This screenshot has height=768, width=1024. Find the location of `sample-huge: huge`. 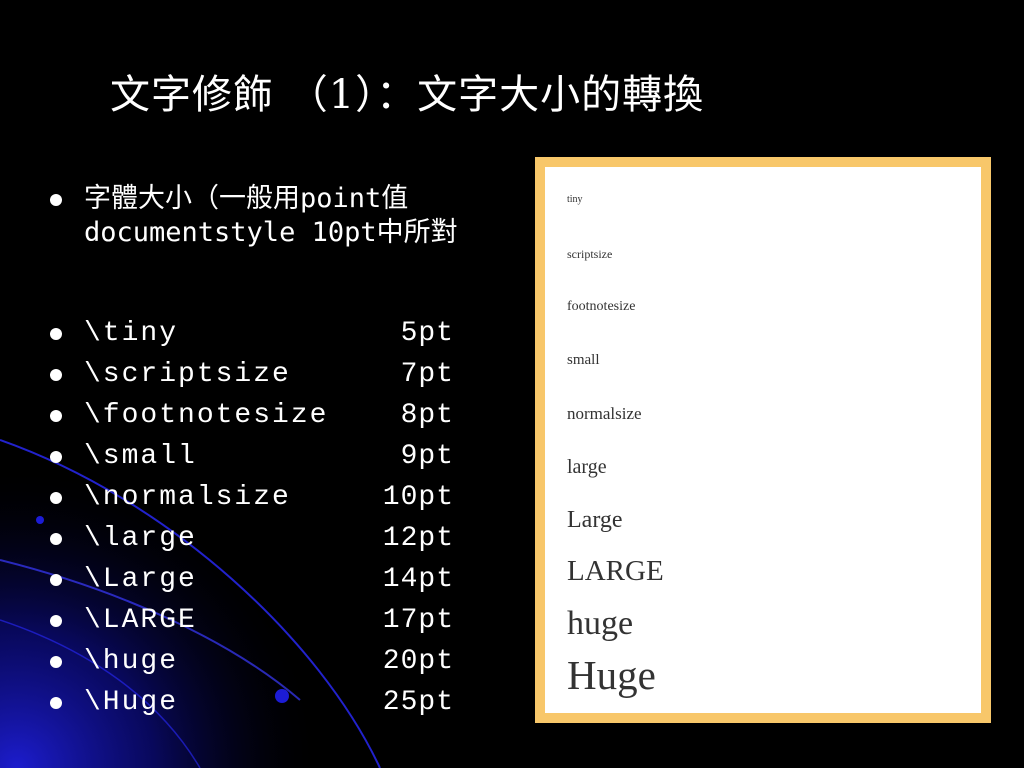

sample-huge: huge is located at coordinates (600, 623).